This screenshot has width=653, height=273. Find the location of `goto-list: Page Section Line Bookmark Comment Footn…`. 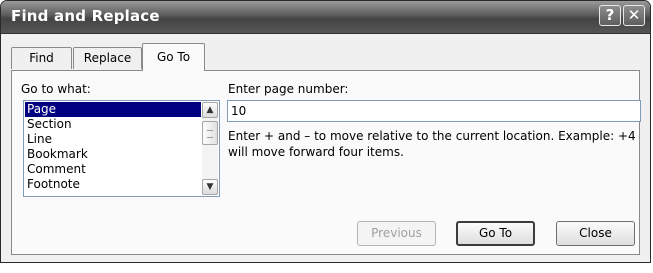

goto-list: Page Section Line Bookmark Comment Footn… is located at coordinates (113, 147).